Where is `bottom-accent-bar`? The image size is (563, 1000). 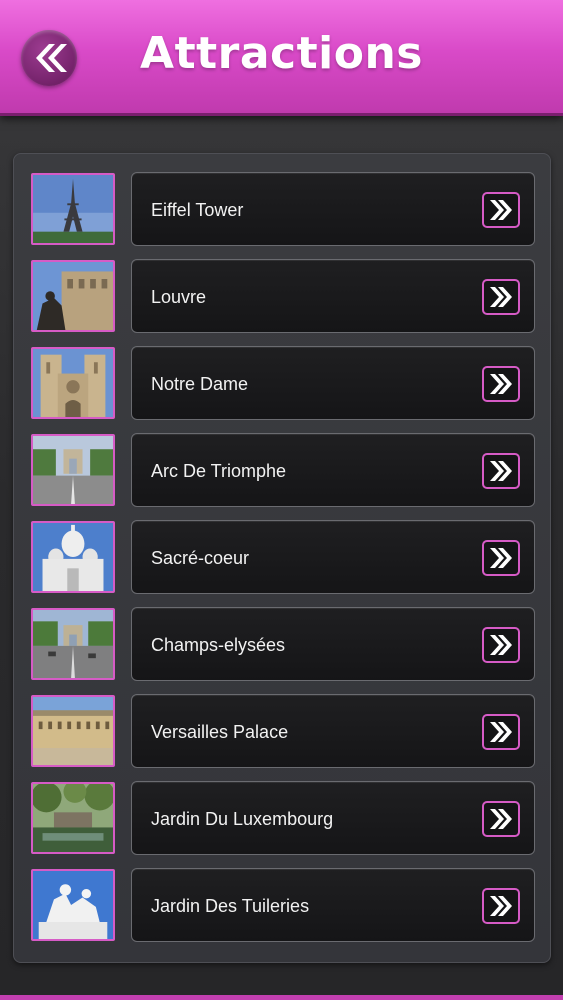 bottom-accent-bar is located at coordinates (281, 997).